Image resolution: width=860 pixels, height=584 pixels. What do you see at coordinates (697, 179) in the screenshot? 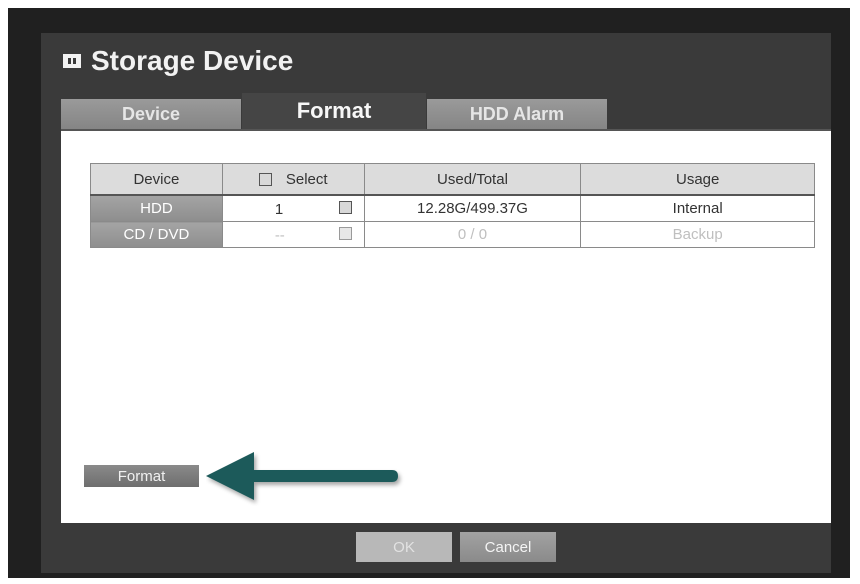
I see `header-usage: Usage` at bounding box center [697, 179].